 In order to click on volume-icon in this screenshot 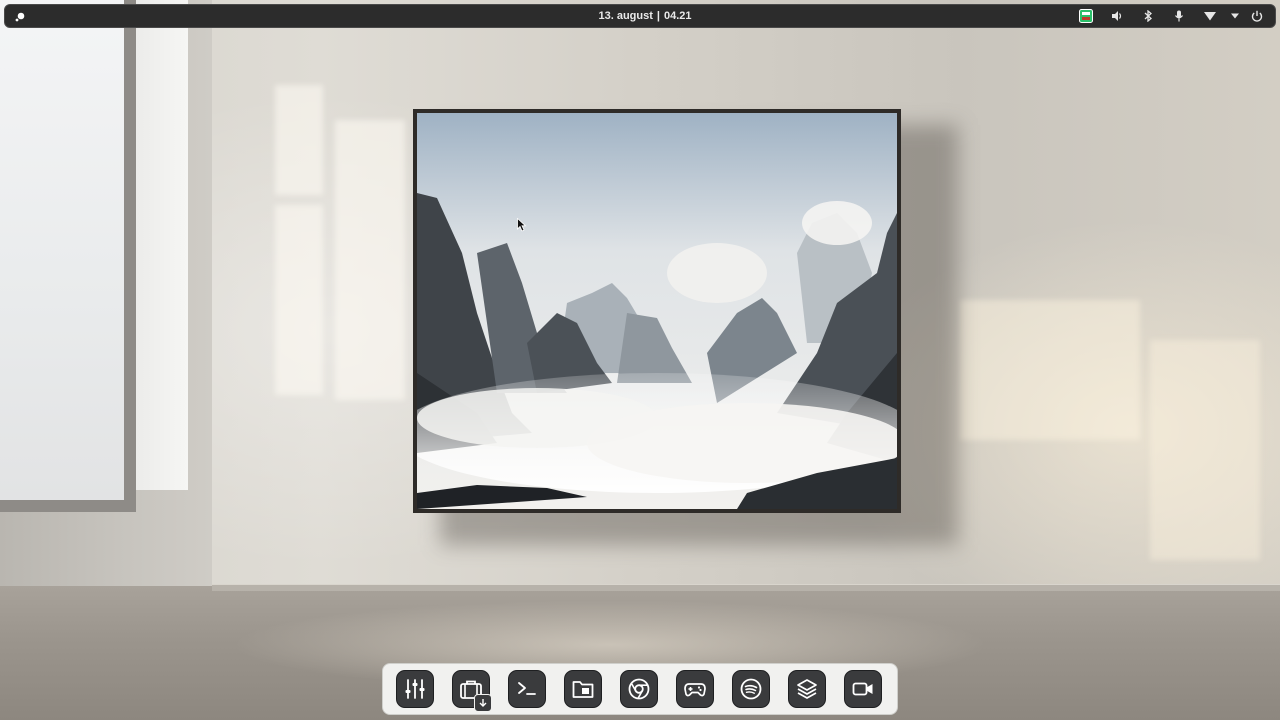, I will do `click(1116, 16)`.